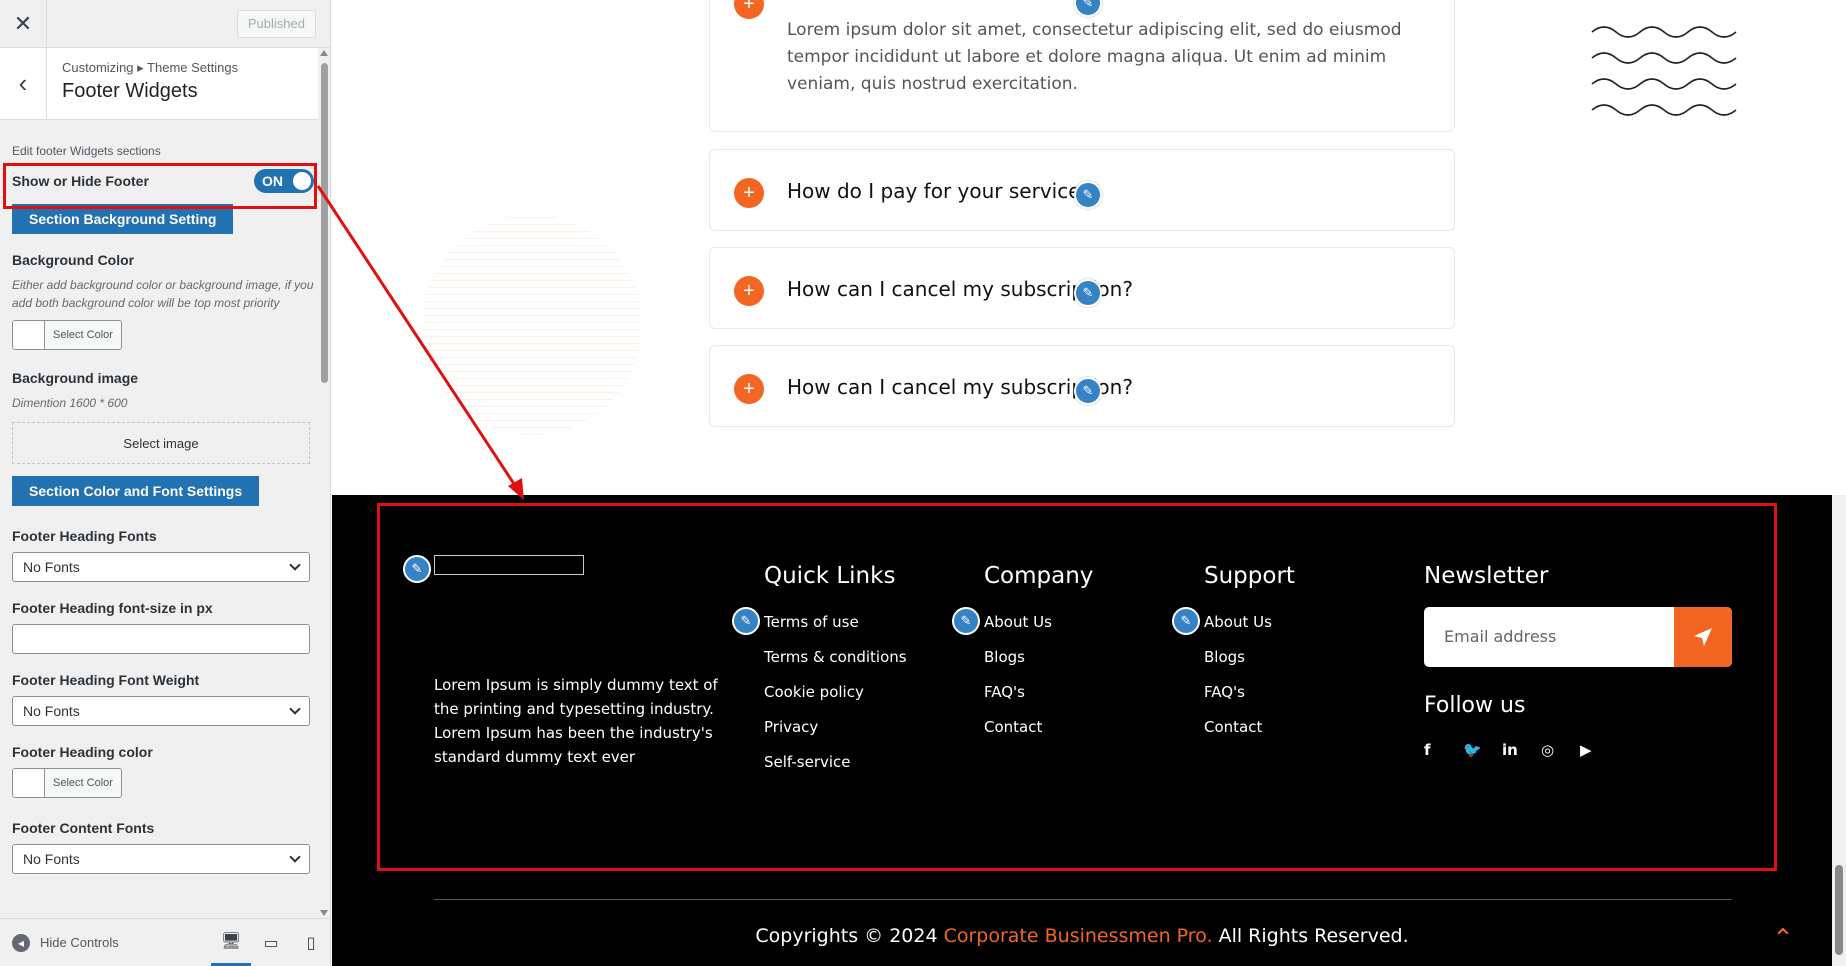 Image resolution: width=1846 pixels, height=966 pixels. Describe the element at coordinates (835, 735) in the screenshot. I see `footer-link: Privacy` at that location.